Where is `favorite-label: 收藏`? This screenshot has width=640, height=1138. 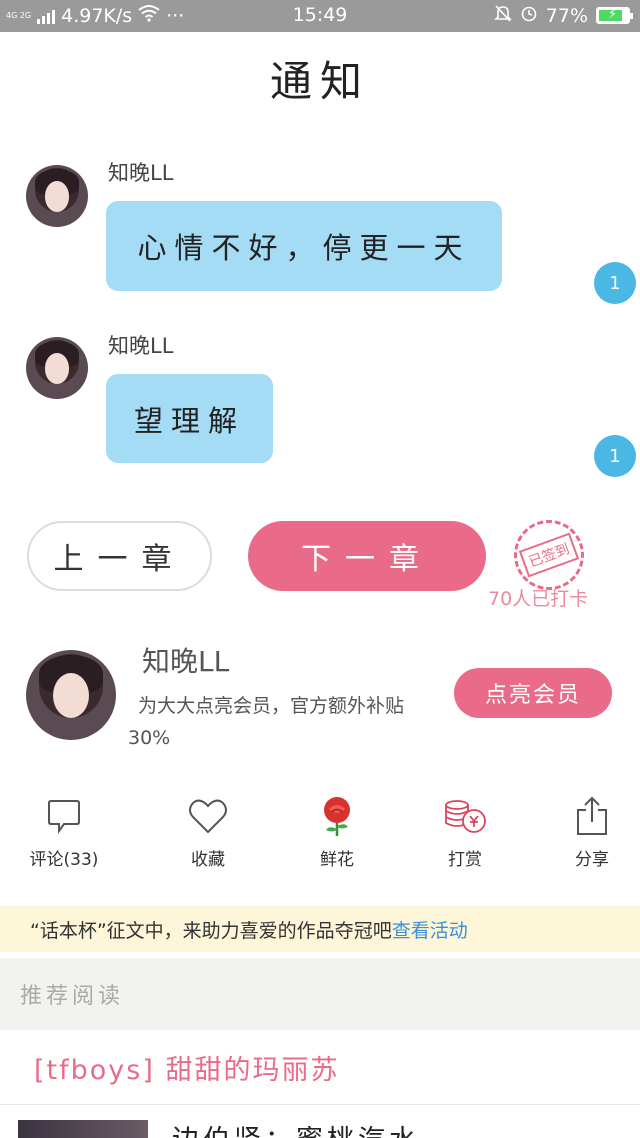
favorite-label: 收藏 is located at coordinates (208, 860).